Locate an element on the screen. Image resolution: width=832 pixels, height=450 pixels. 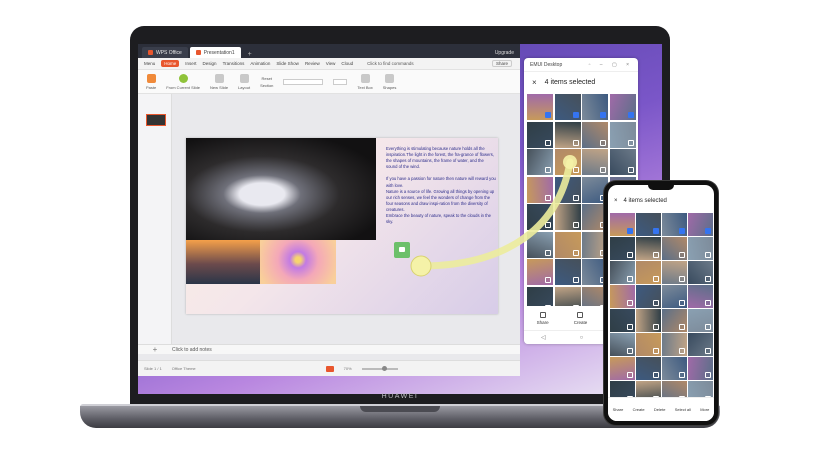
reset-button: Reset Section is located at coordinates (266, 82).